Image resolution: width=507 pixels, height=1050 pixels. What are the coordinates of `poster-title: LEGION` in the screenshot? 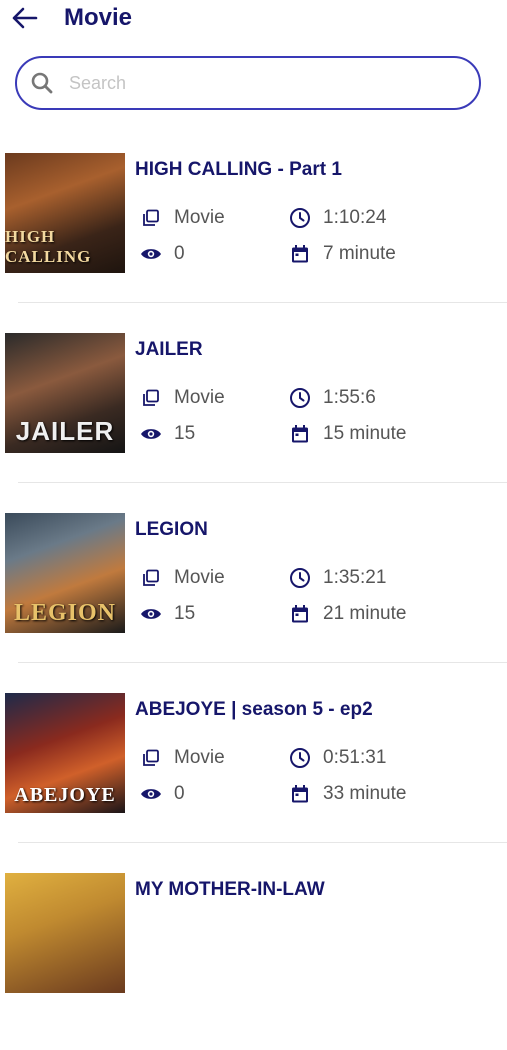 It's located at (65, 613).